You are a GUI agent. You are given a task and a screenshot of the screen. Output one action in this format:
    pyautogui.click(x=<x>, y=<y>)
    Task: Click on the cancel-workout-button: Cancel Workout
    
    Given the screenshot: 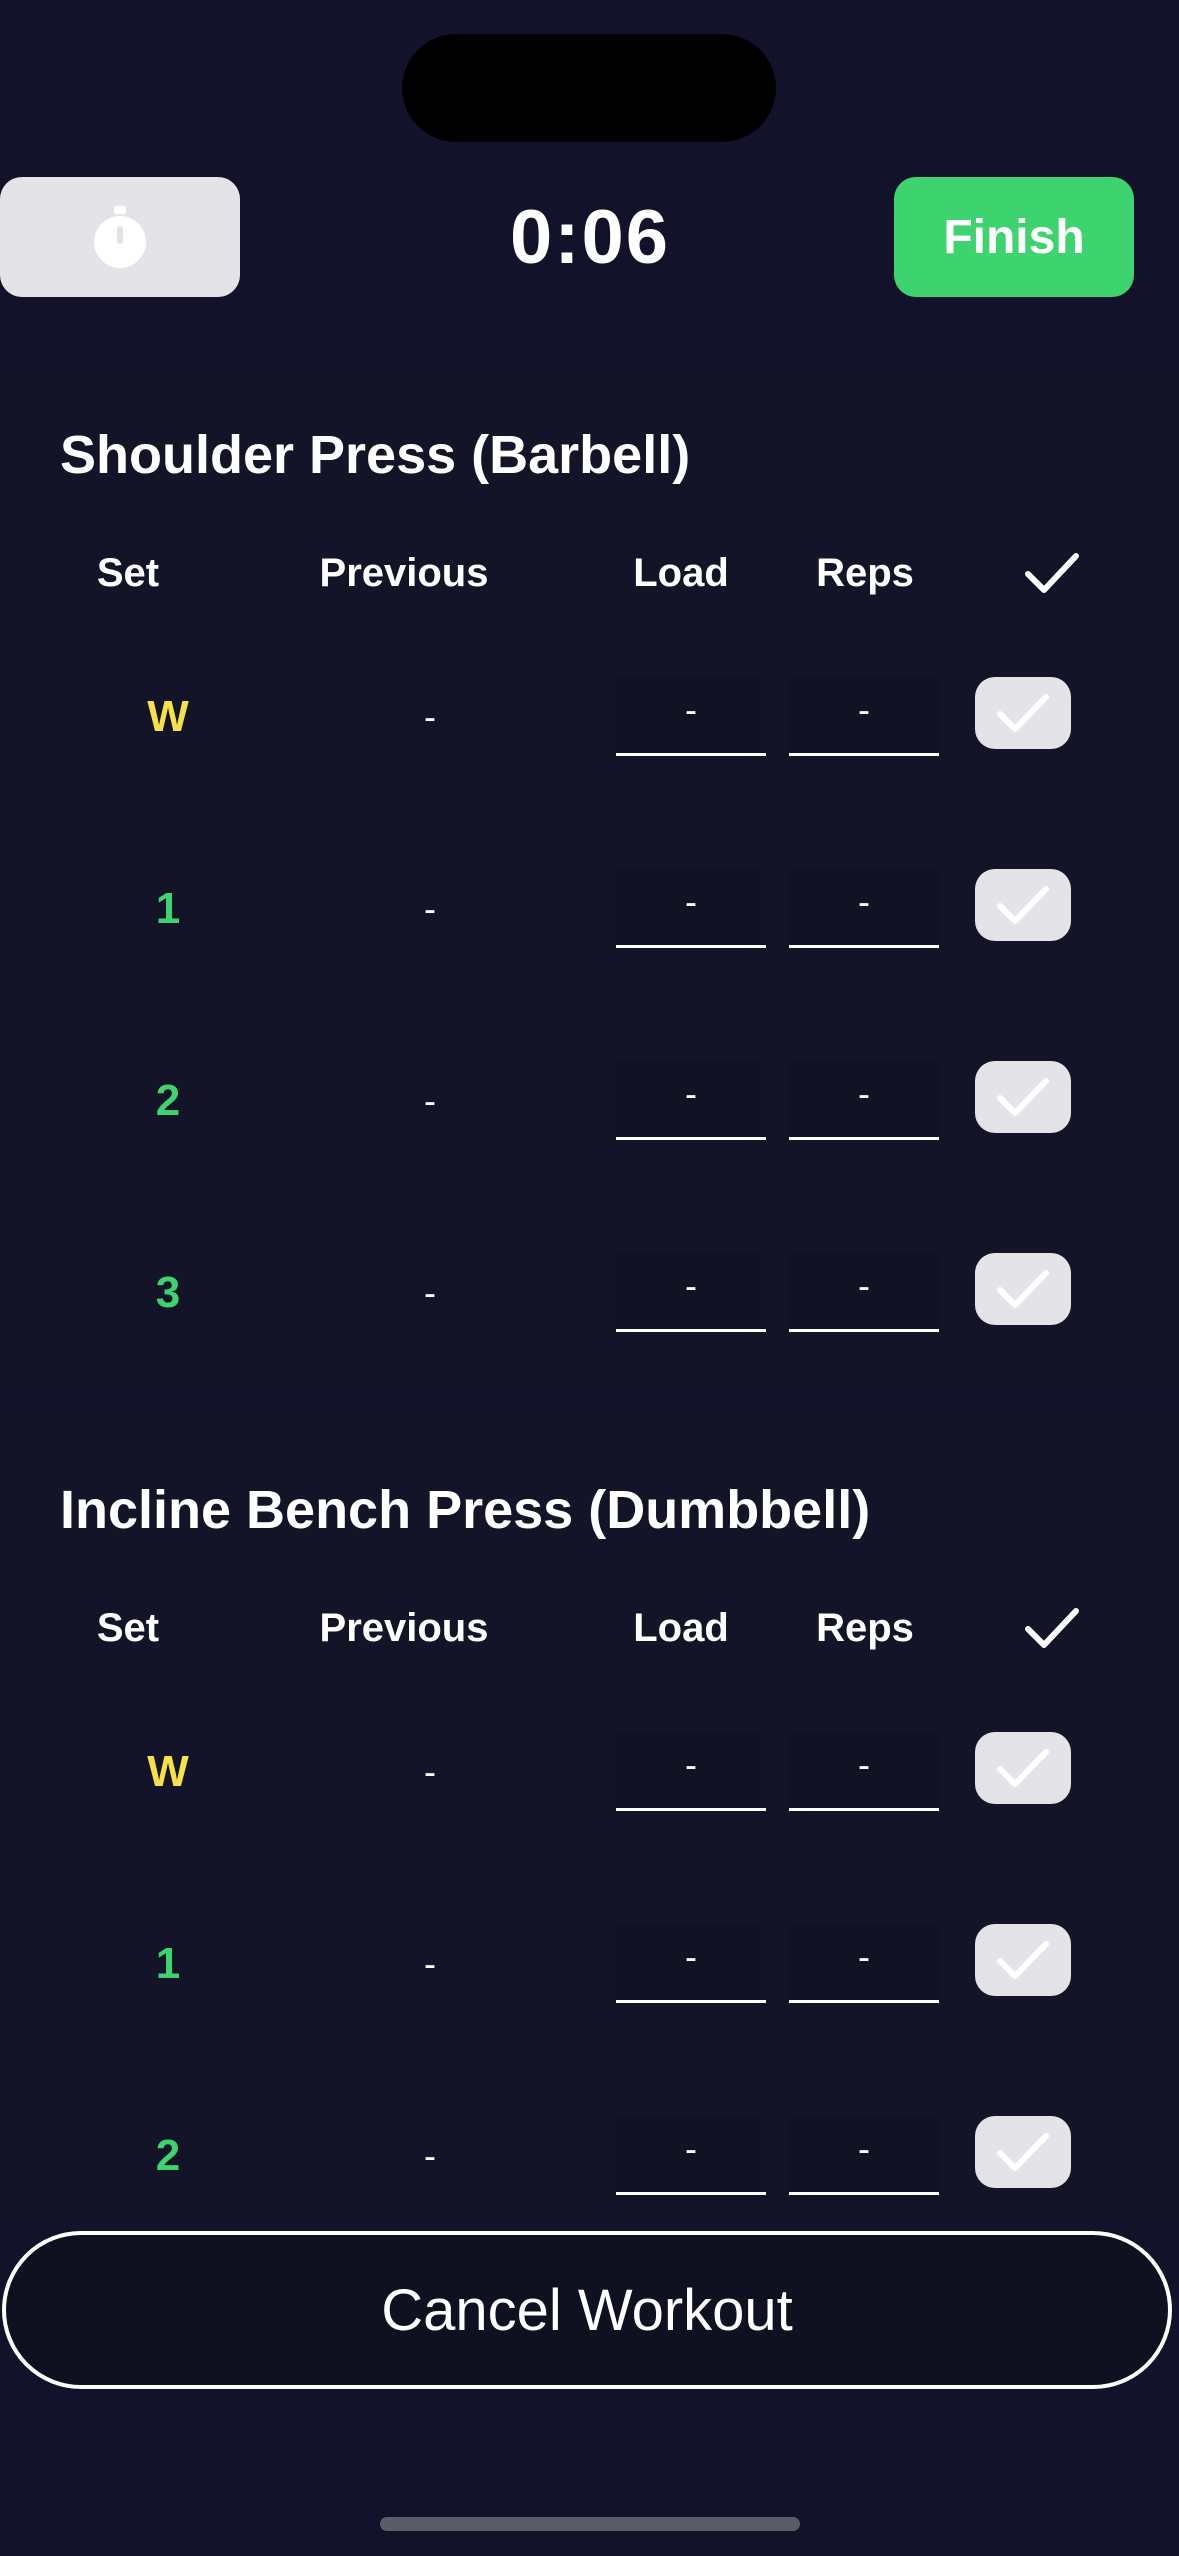 What is the action you would take?
    pyautogui.click(x=587, y=2310)
    